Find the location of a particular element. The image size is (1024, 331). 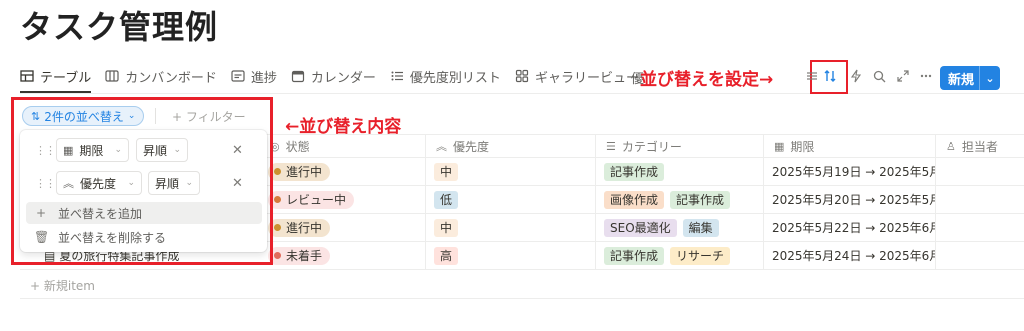

status-cell: レビュー中 is located at coordinates (343, 199).